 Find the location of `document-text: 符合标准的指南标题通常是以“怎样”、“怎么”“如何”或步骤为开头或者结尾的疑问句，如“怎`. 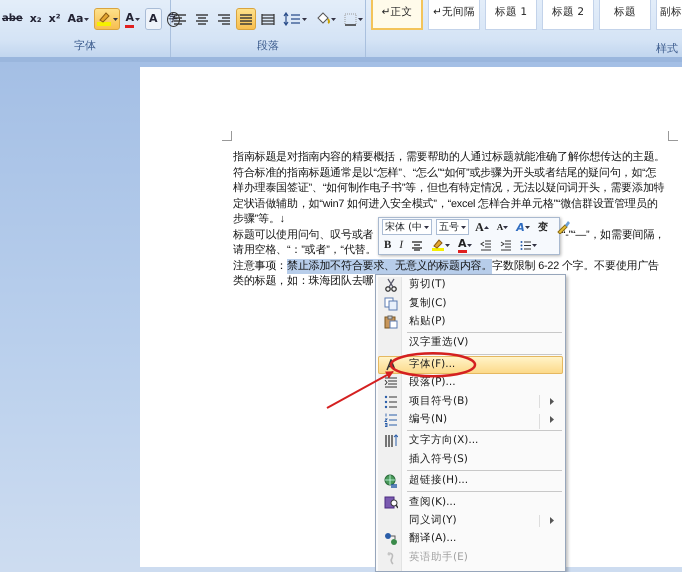

document-text: 符合标准的指南标题通常是以“怎样”、“怎么”“如何”或步骤为开头或者结尾的疑问句，如“怎 is located at coordinates (444, 173).